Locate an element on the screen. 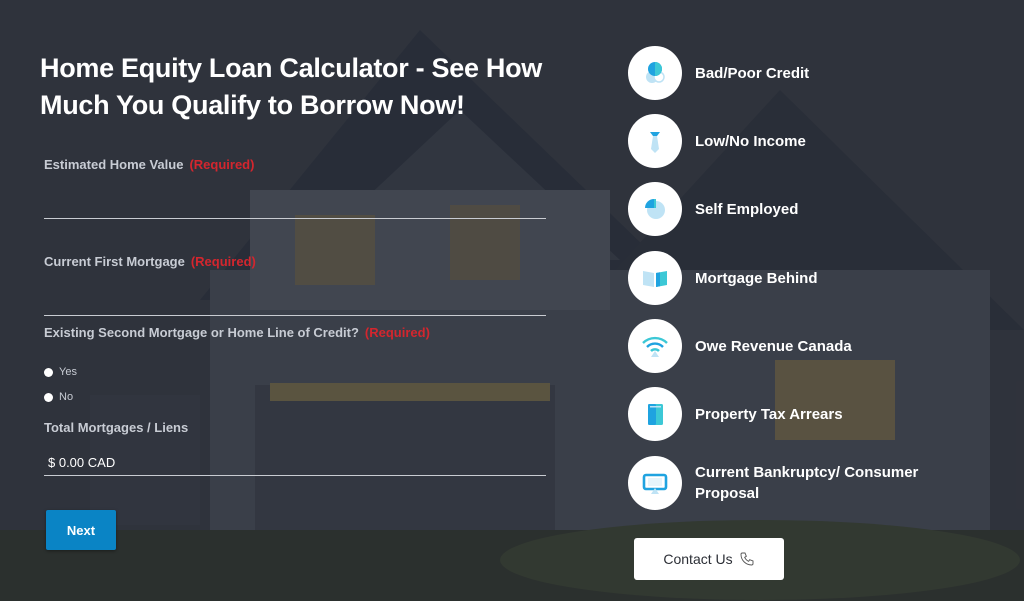 The image size is (1024, 601). contact-us-button: Contact Us is located at coordinates (709, 559).